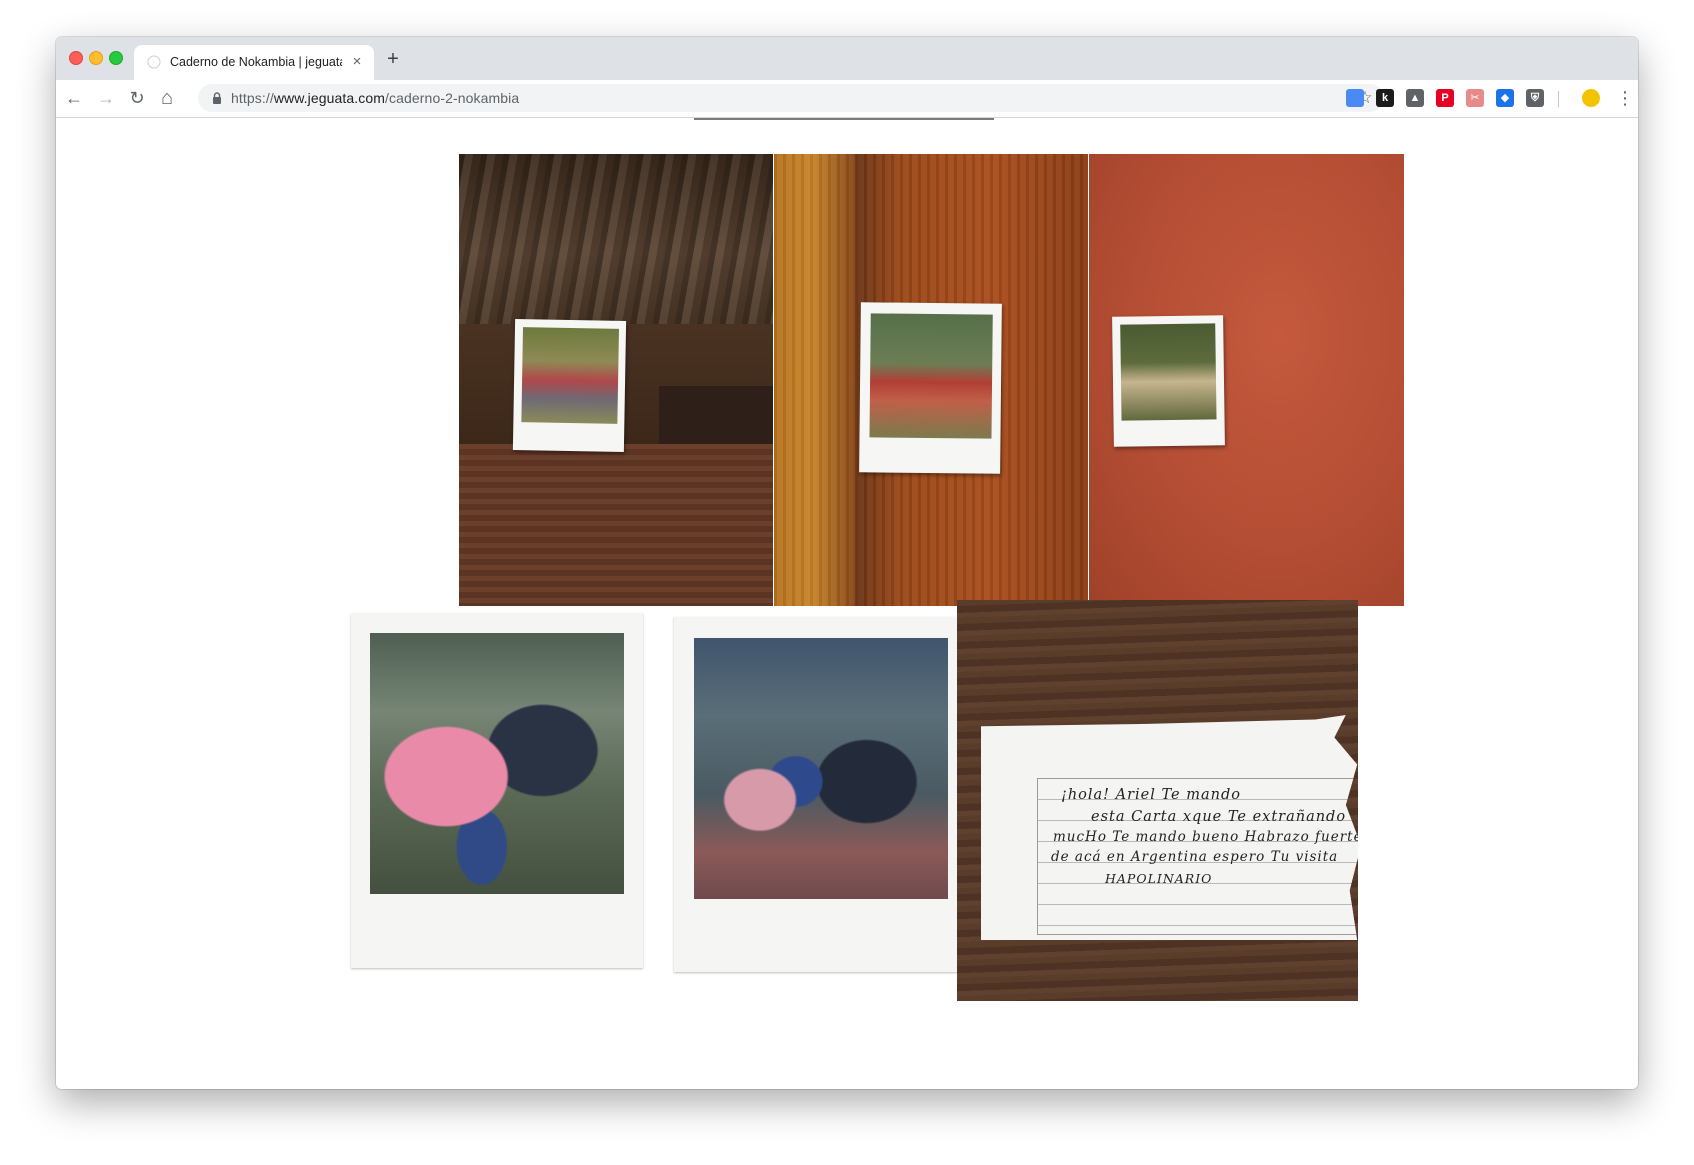  Describe the element at coordinates (1591, 98) in the screenshot. I see `profile-avatar-icon` at that location.